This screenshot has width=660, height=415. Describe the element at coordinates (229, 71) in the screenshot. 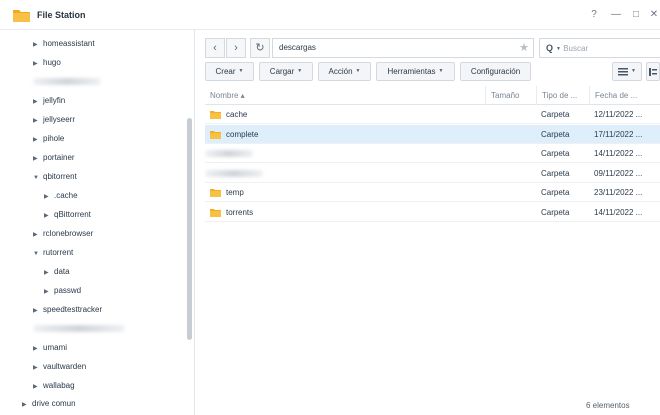

I see `crear-button: Crear ▼` at that location.